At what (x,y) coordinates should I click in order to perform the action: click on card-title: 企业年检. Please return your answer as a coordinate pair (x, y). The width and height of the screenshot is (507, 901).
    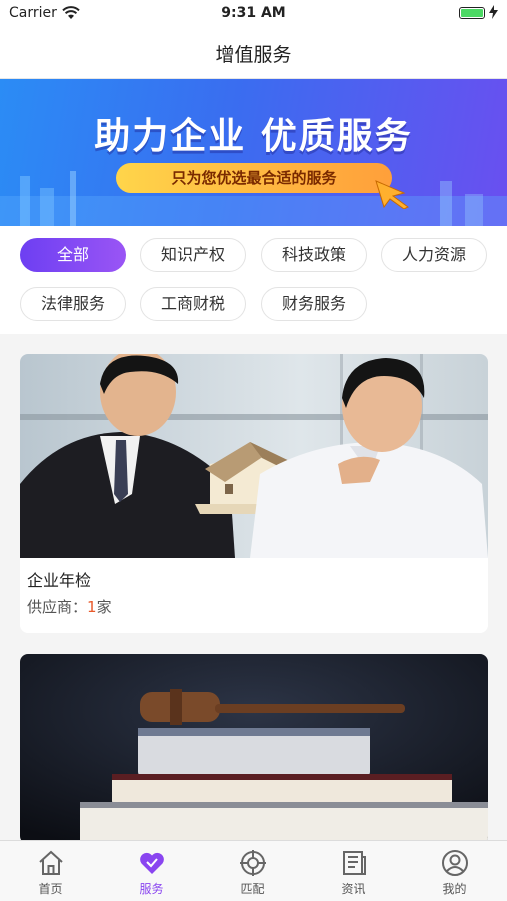
    Looking at the image, I should click on (59, 580).